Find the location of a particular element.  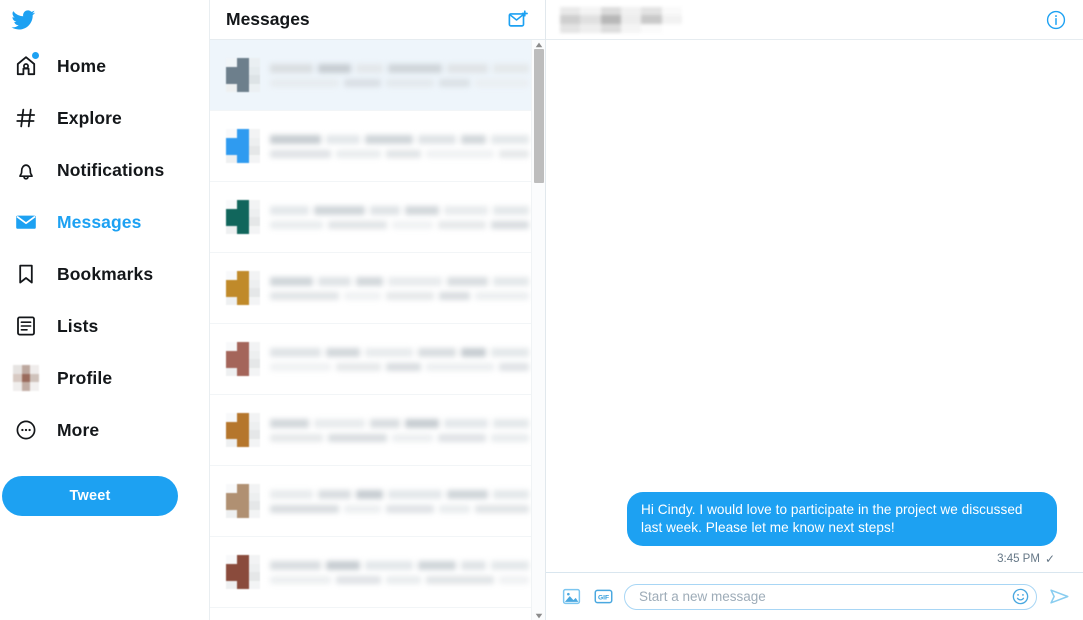

sidebar-item-explore: Explore is located at coordinates (100, 118).